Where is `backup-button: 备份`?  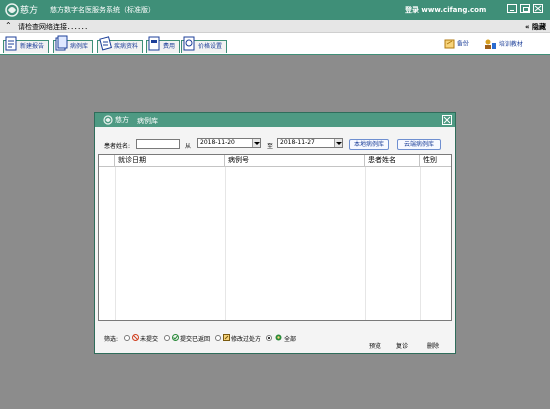 backup-button: 备份 is located at coordinates (456, 44).